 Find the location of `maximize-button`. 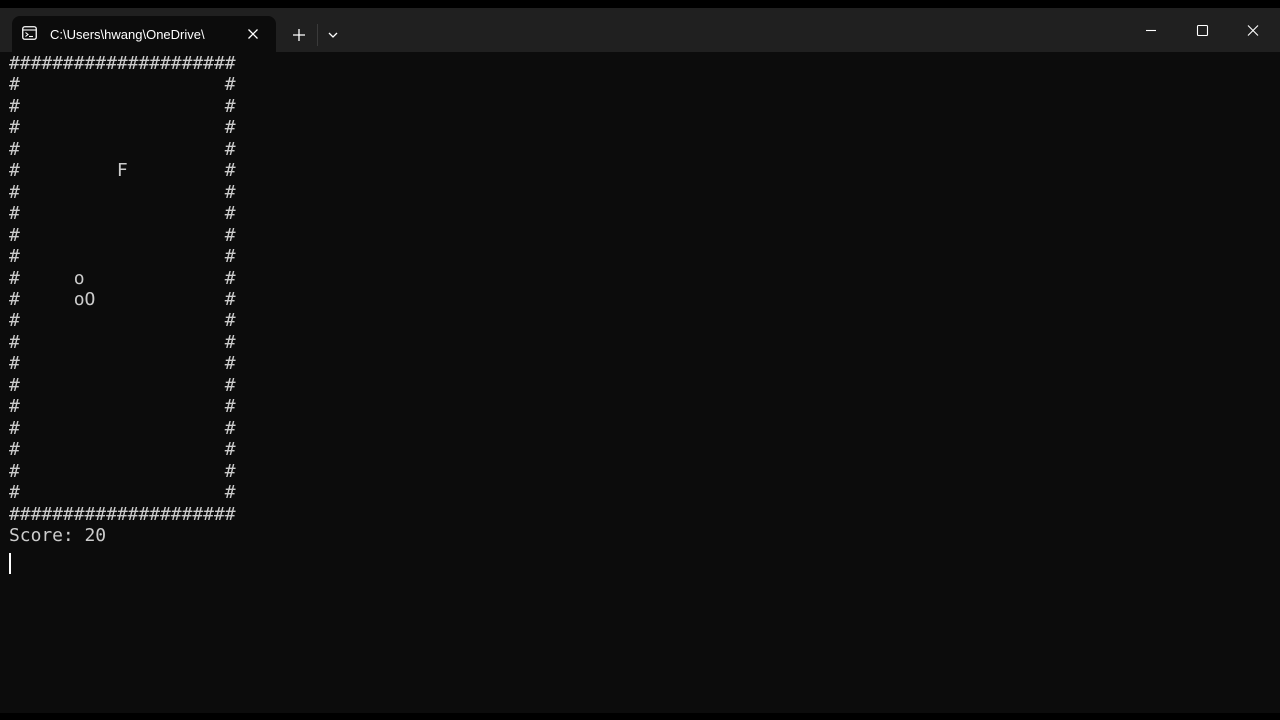

maximize-button is located at coordinates (1202, 30).